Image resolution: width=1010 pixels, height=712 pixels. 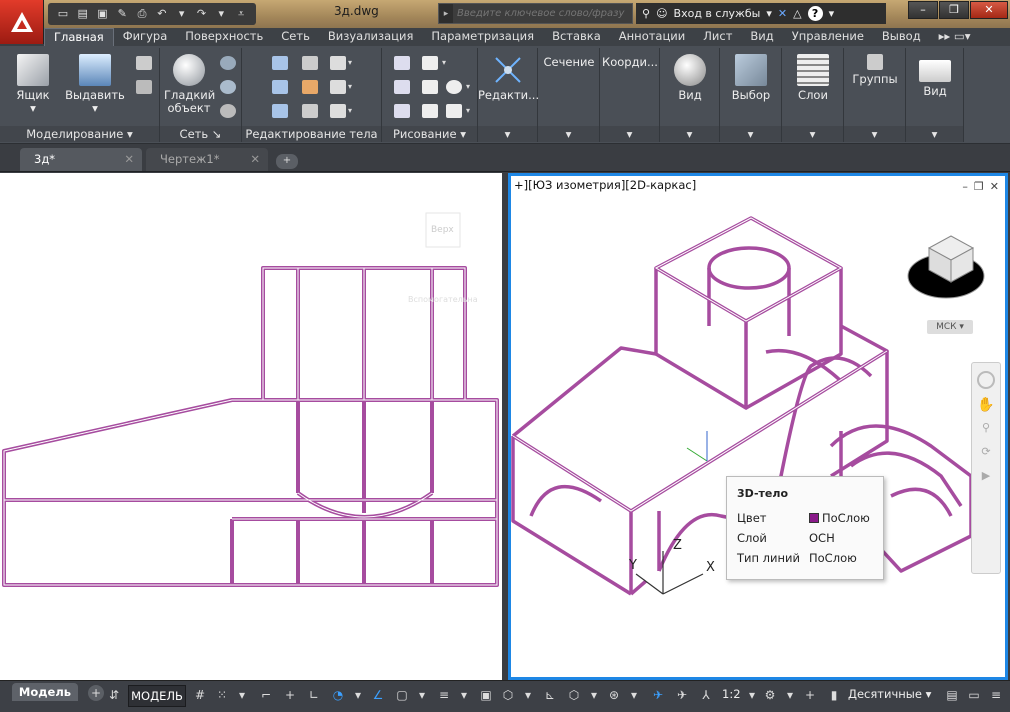 What do you see at coordinates (974, 695) in the screenshot?
I see `clean-screen-icon: ▭` at bounding box center [974, 695].